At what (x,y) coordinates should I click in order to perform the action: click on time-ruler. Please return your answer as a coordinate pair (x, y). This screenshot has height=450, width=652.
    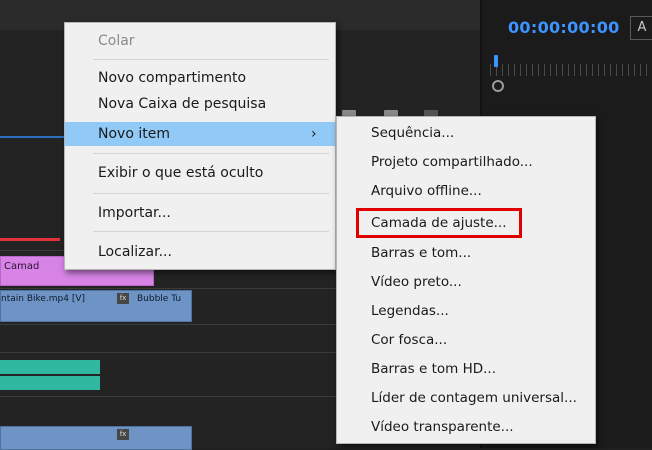
    Looking at the image, I should click on (571, 70).